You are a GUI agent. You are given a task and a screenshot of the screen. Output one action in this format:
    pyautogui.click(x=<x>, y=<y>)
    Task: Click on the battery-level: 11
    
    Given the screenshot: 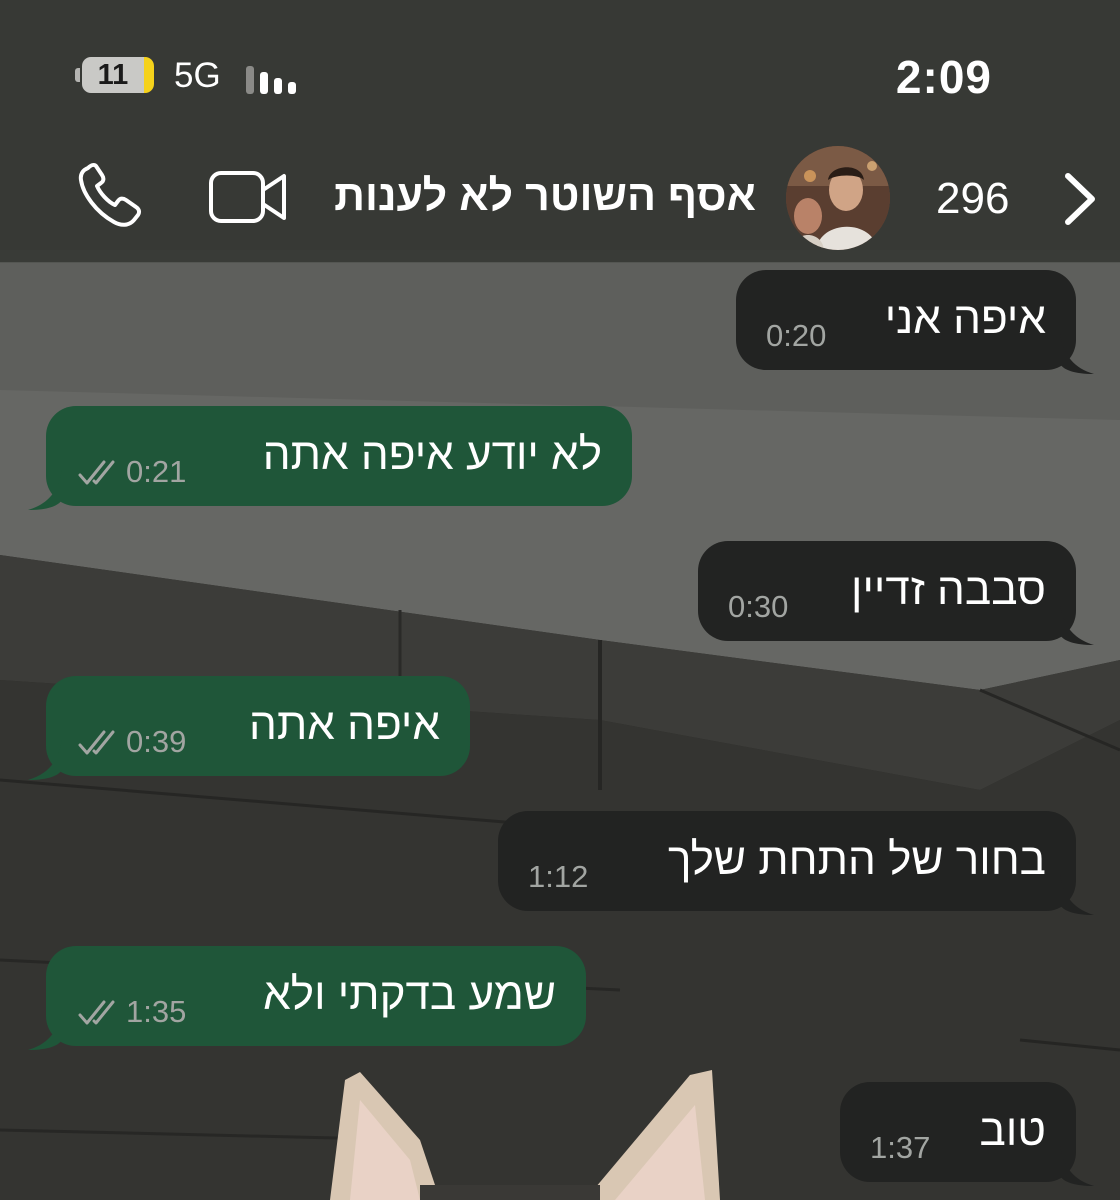 What is the action you would take?
    pyautogui.click(x=113, y=75)
    